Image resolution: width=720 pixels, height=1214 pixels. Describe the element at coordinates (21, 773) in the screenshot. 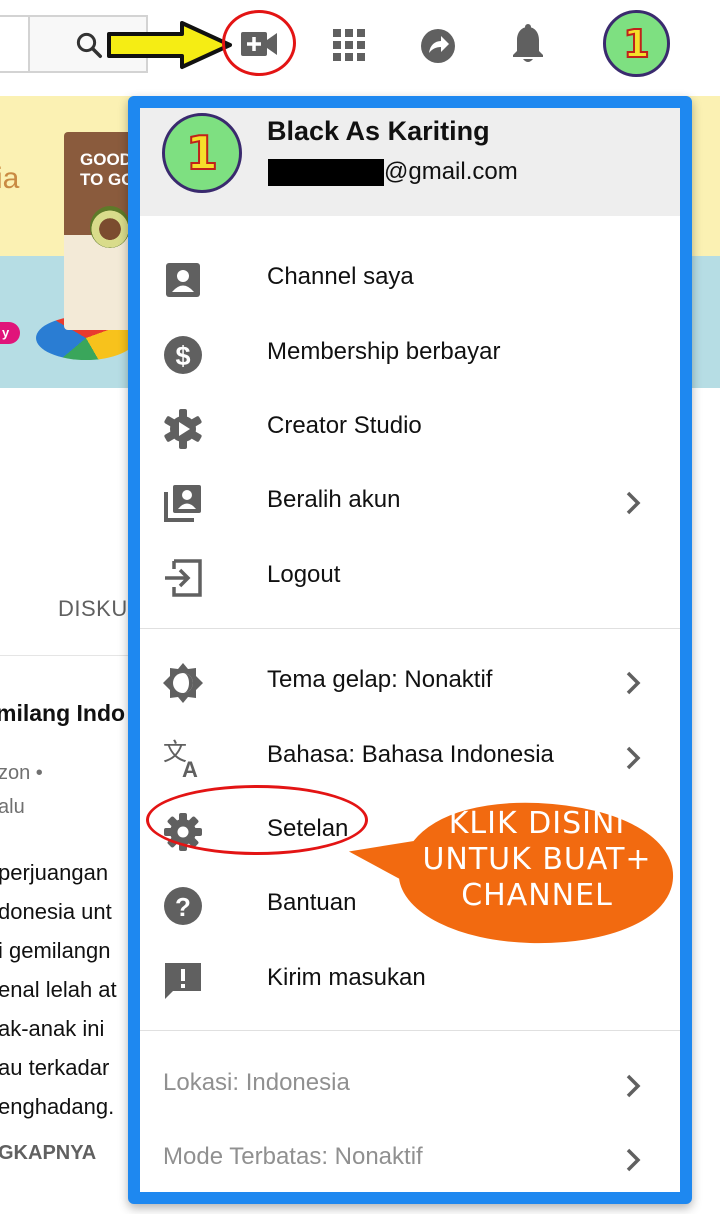

I see `video-meta: zon •` at that location.